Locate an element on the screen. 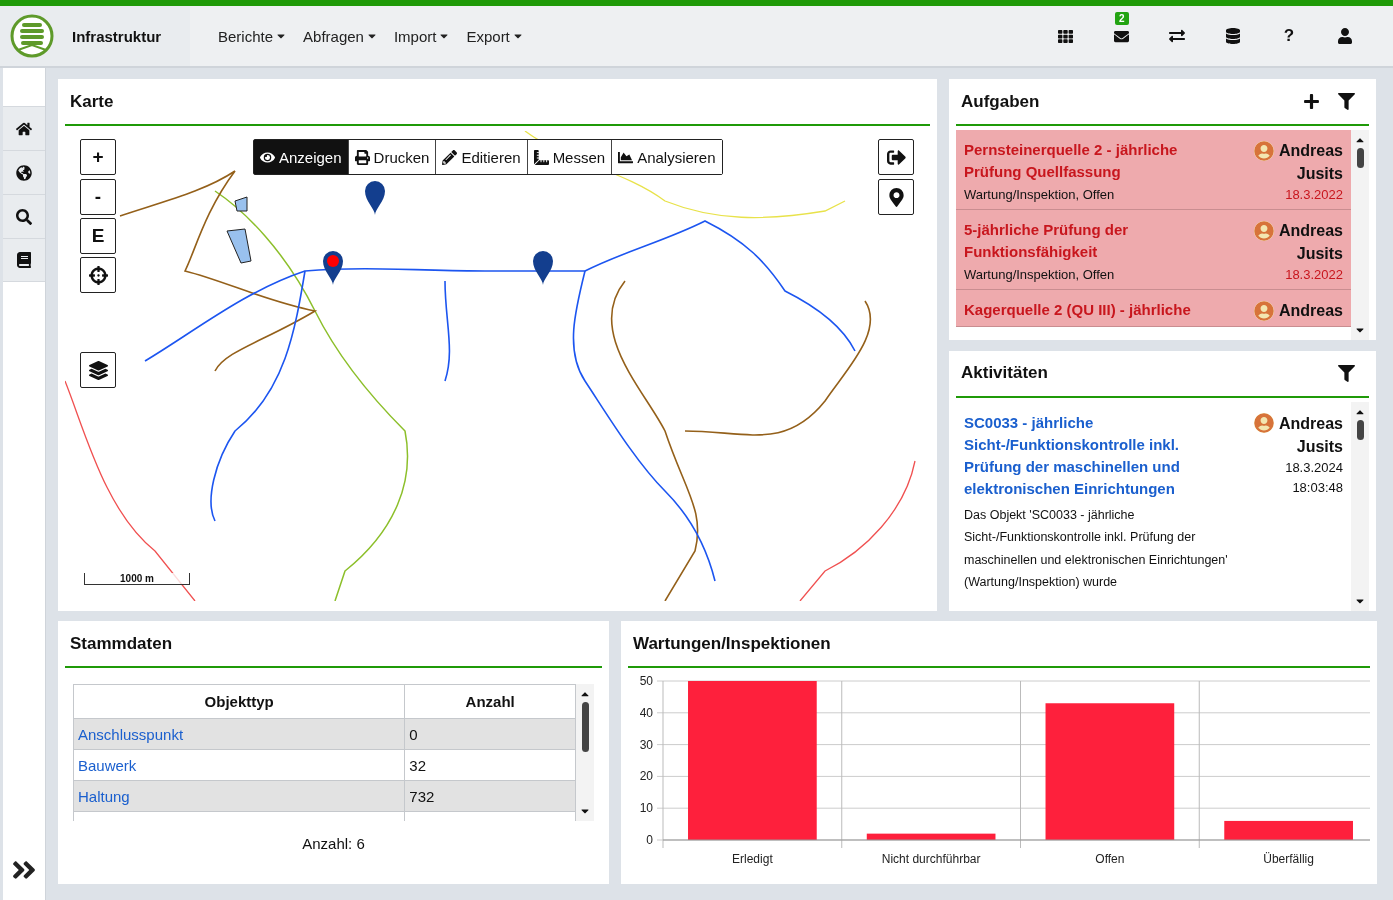 Image resolution: width=1393 pixels, height=900 pixels. card-title: Stammdaten is located at coordinates (121, 643).